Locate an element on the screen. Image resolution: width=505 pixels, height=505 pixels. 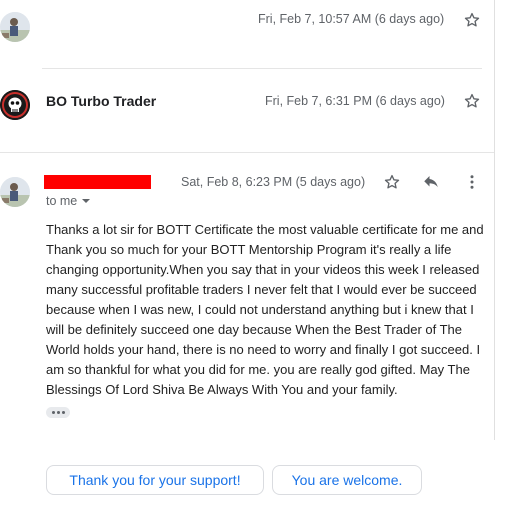
thread-right-border is located at coordinates (494, 220).